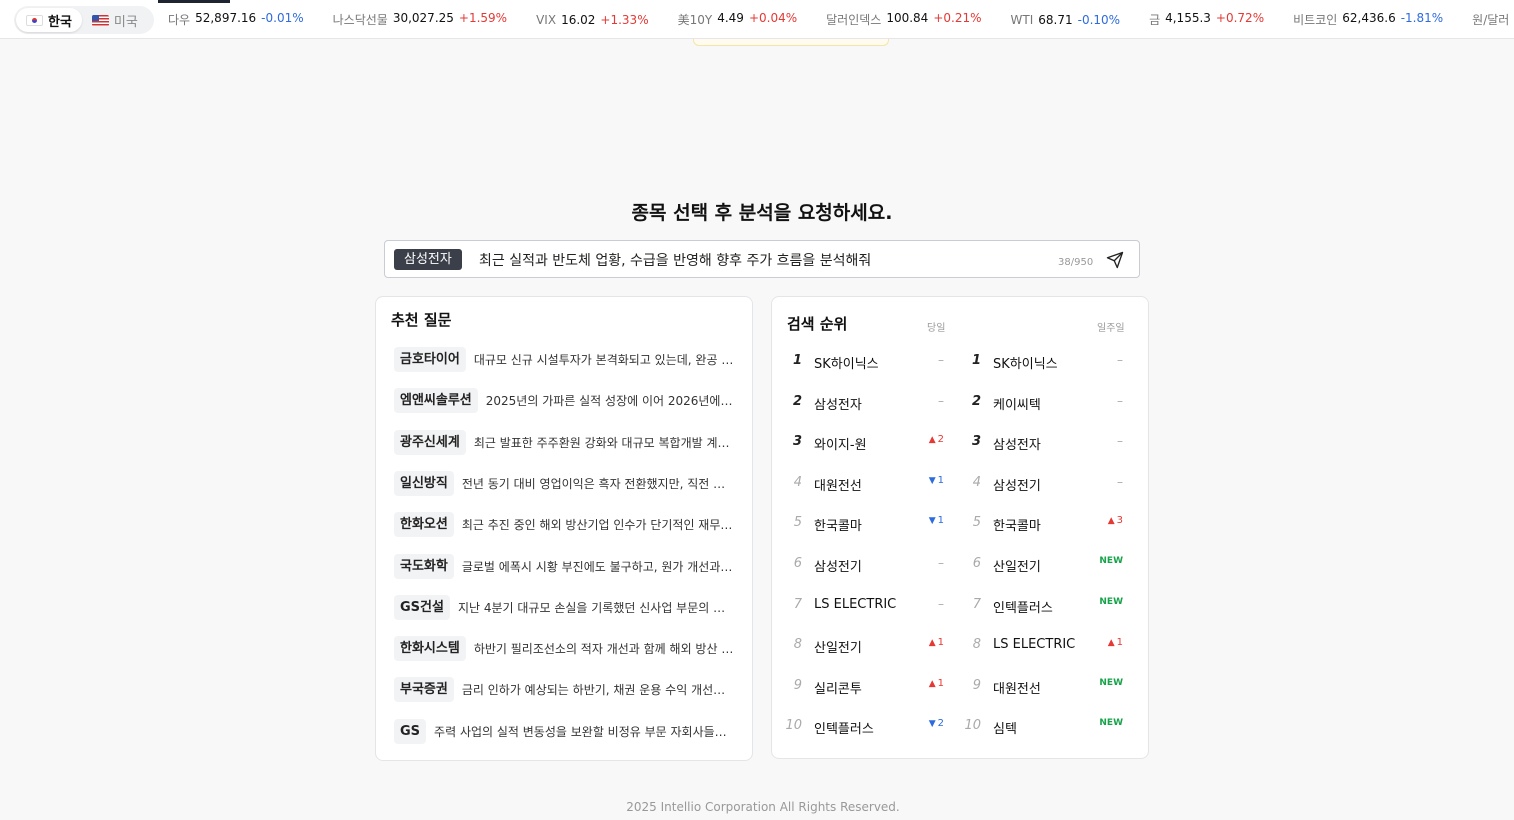  I want to click on ranking-title: 검색 순위, so click(817, 324).